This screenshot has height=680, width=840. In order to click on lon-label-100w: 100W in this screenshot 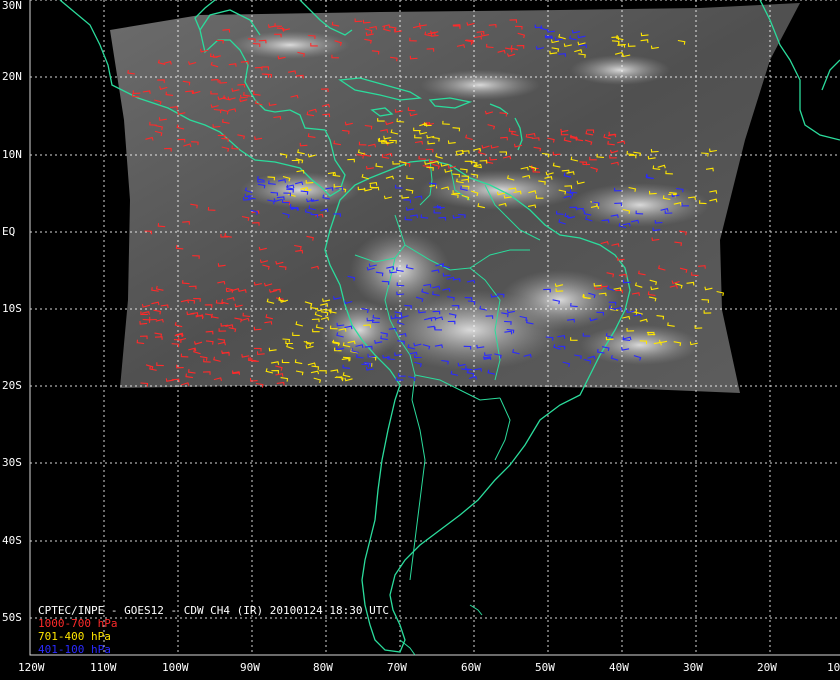, I will do `click(175, 667)`.